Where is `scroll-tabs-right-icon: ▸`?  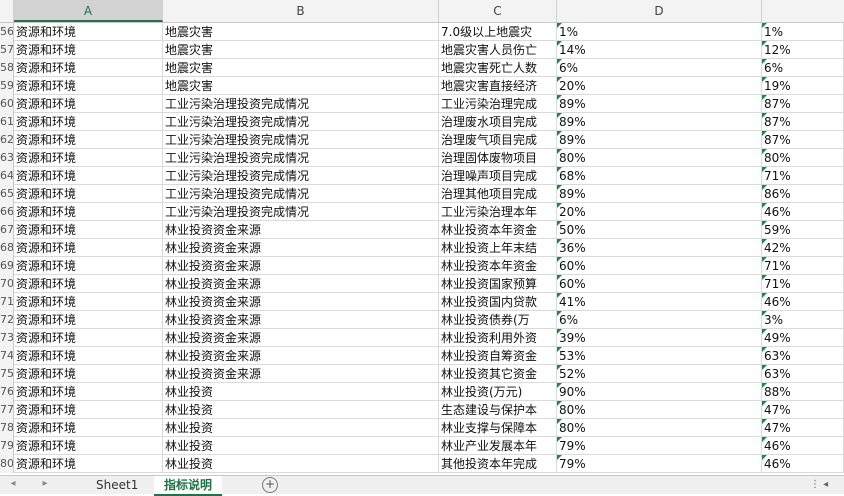
scroll-tabs-right-icon: ▸ is located at coordinates (45, 483).